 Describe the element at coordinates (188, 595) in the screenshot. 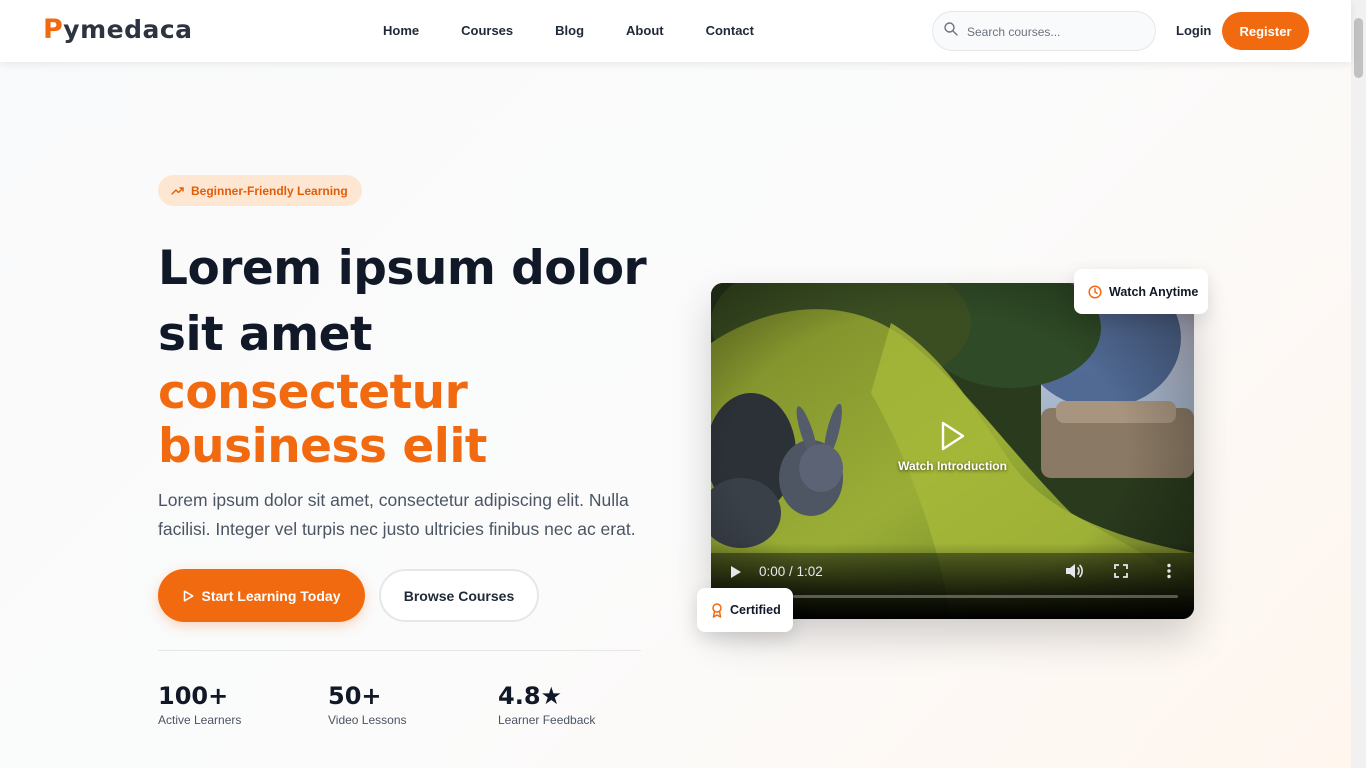

I see `play-outline-icon` at that location.